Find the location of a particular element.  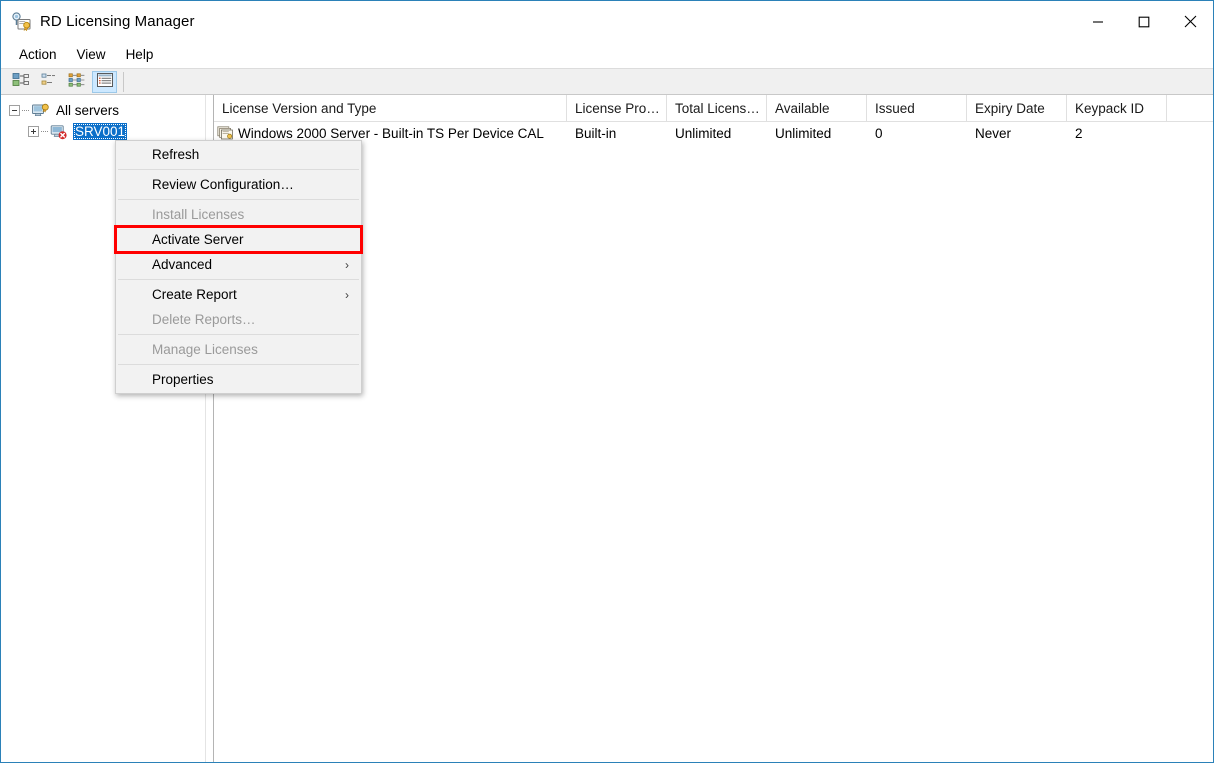

minimize-button is located at coordinates (1098, 21).